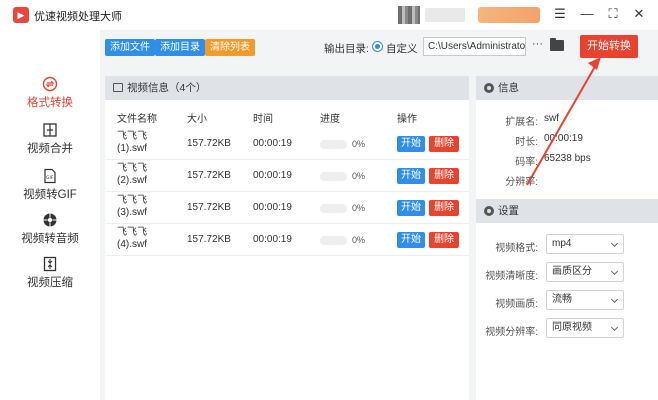 This screenshot has height=400, width=658. Describe the element at coordinates (50, 283) in the screenshot. I see `sidebar-item-label: 视频压缩` at that location.